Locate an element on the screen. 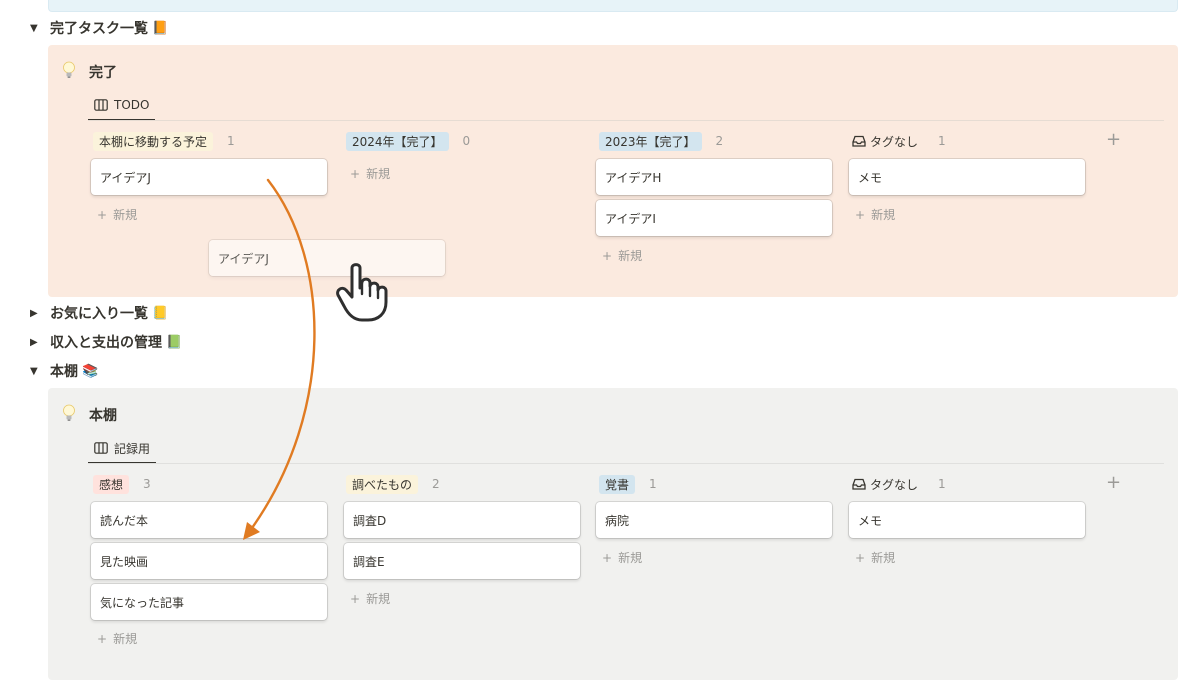  group-tag: 2024年【完了】 is located at coordinates (397, 141).